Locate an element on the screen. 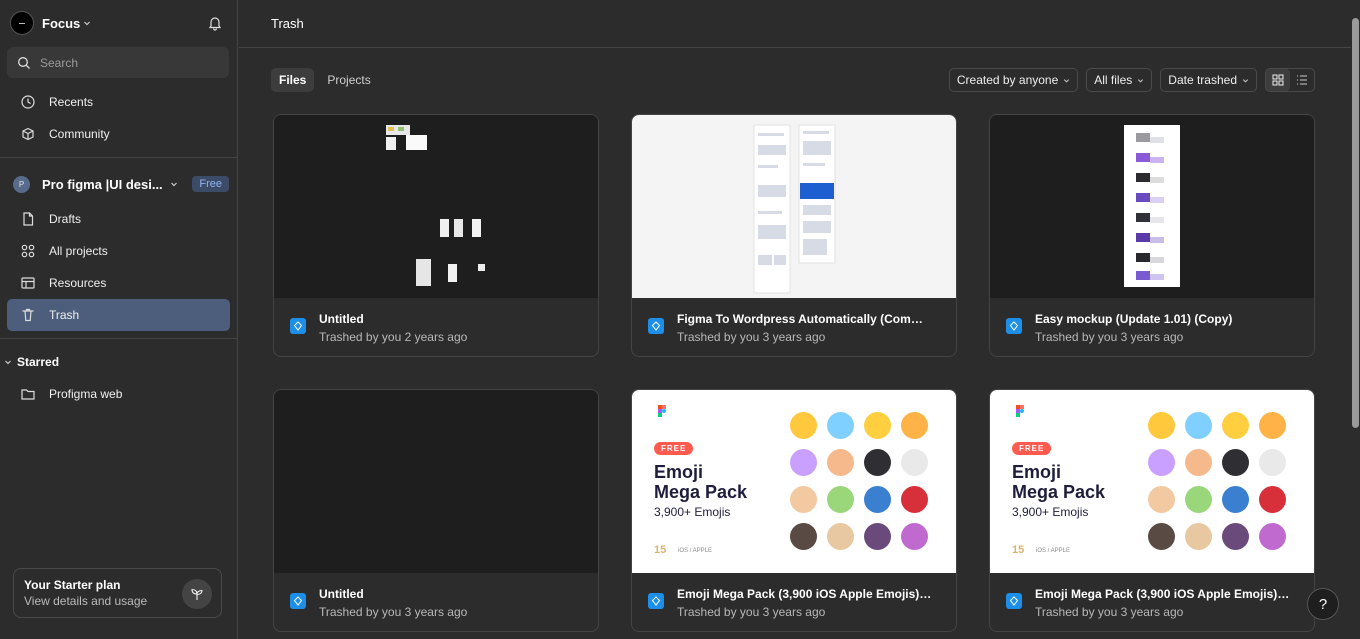  filter-label: Date trashed is located at coordinates (1202, 80).